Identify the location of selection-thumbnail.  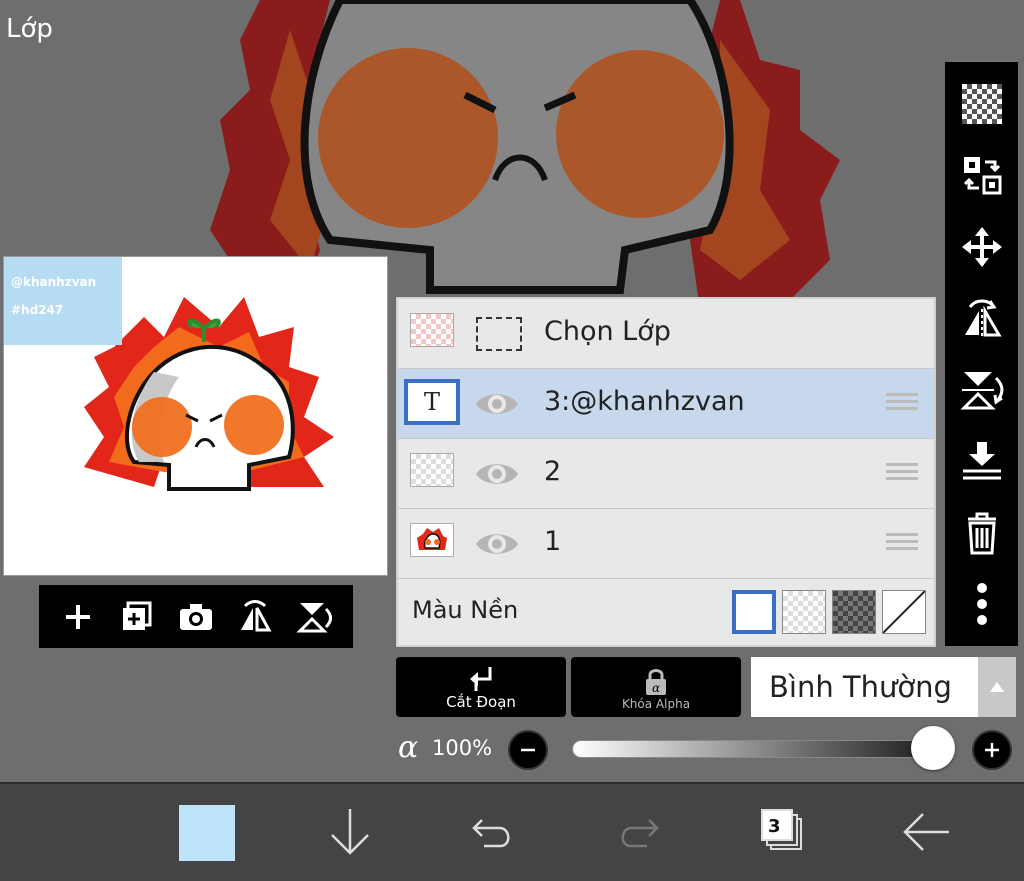
(432, 330).